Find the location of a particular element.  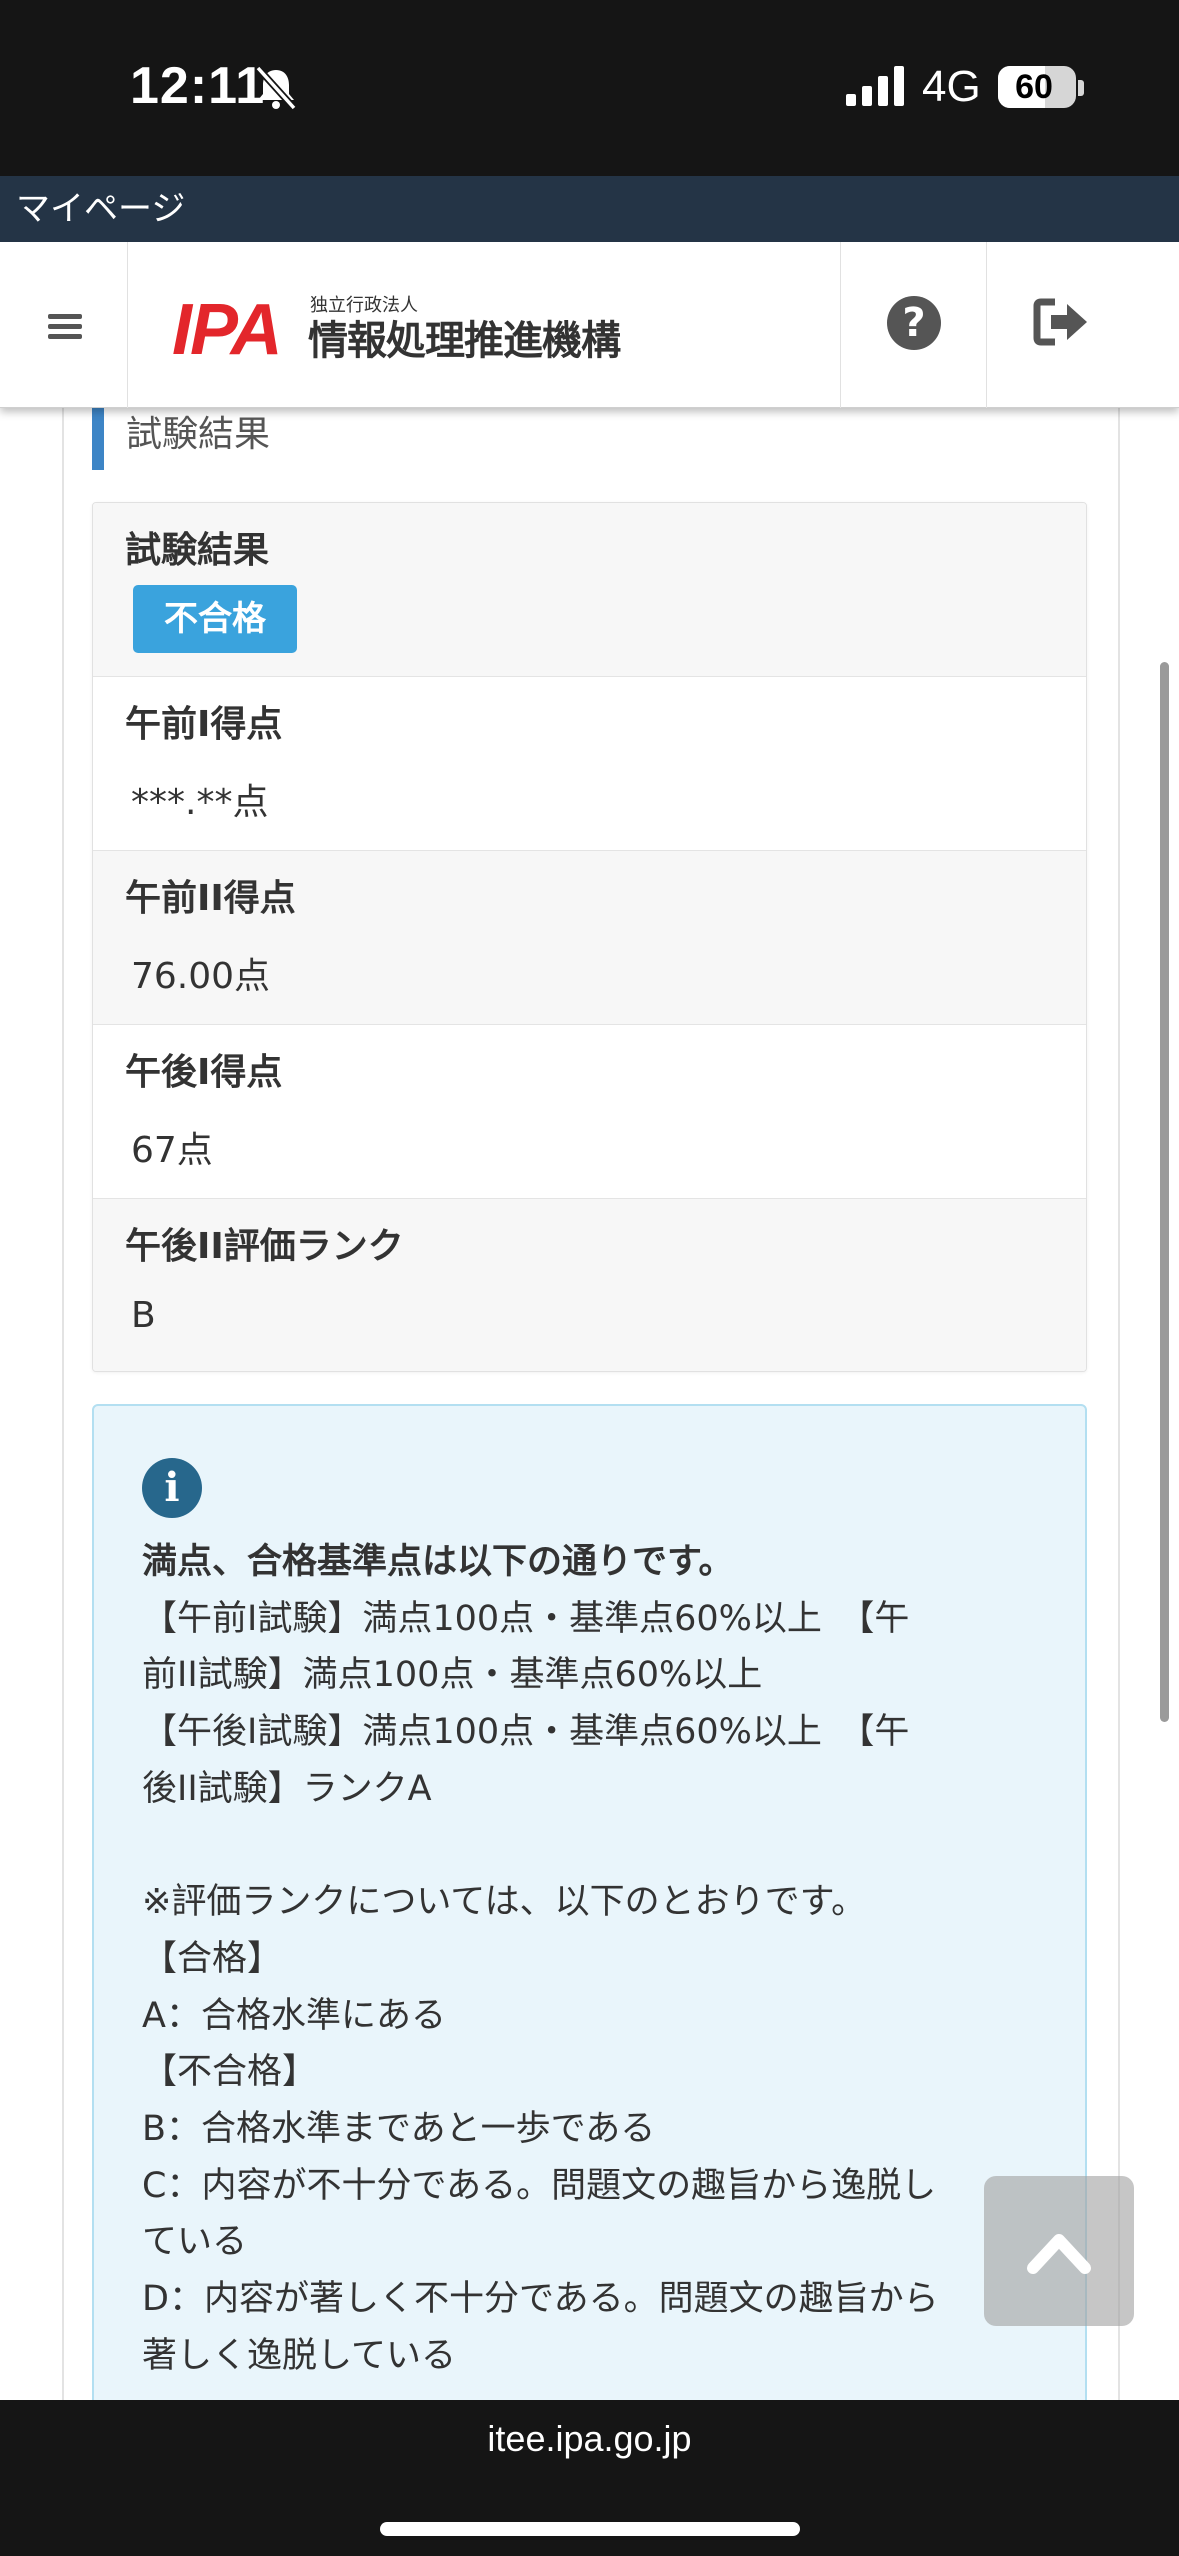

cellular-signal-icon is located at coordinates (875, 86).